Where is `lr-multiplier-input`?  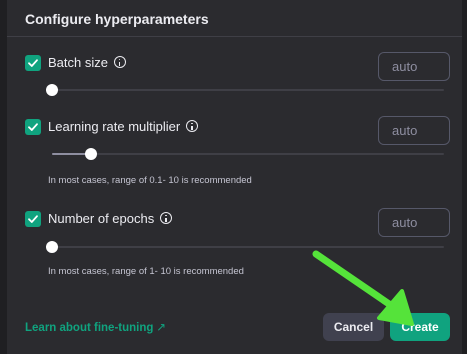 lr-multiplier-input is located at coordinates (414, 130).